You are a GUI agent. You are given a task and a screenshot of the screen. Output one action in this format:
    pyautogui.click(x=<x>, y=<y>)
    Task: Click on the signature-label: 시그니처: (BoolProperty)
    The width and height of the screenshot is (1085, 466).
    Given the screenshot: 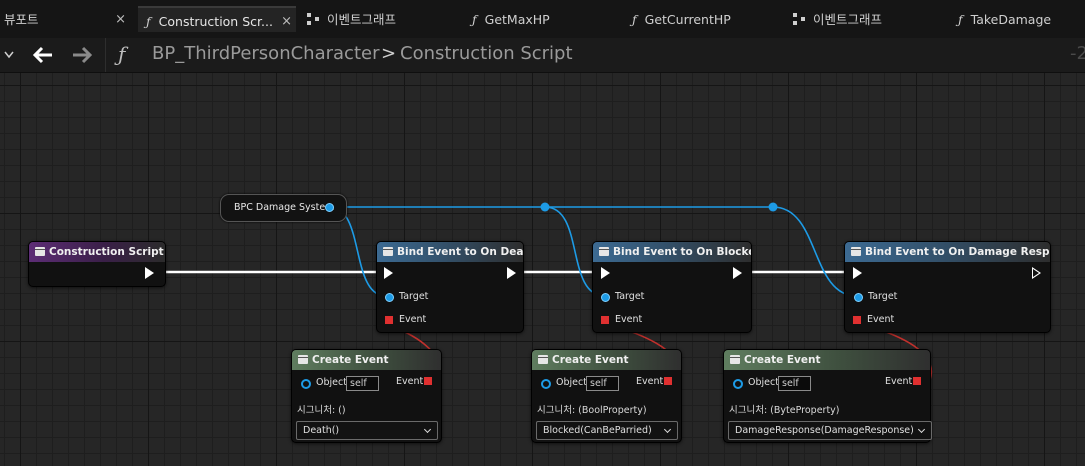 What is the action you would take?
    pyautogui.click(x=592, y=410)
    